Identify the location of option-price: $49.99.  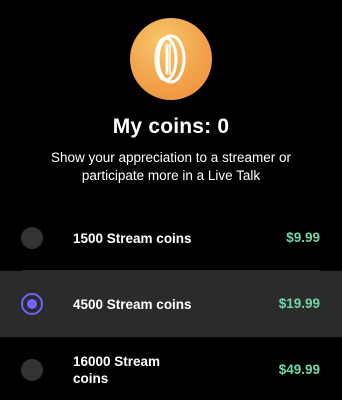
(299, 369).